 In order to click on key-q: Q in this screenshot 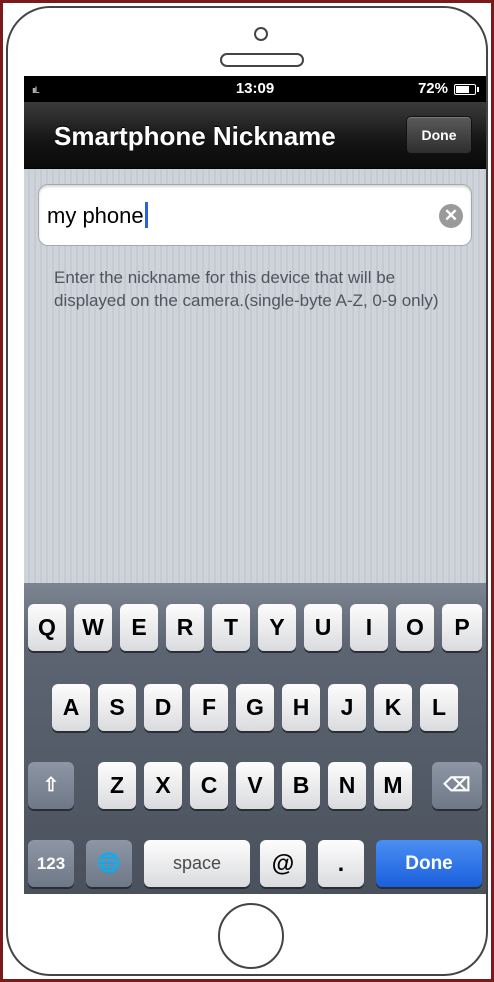, I will do `click(47, 627)`.